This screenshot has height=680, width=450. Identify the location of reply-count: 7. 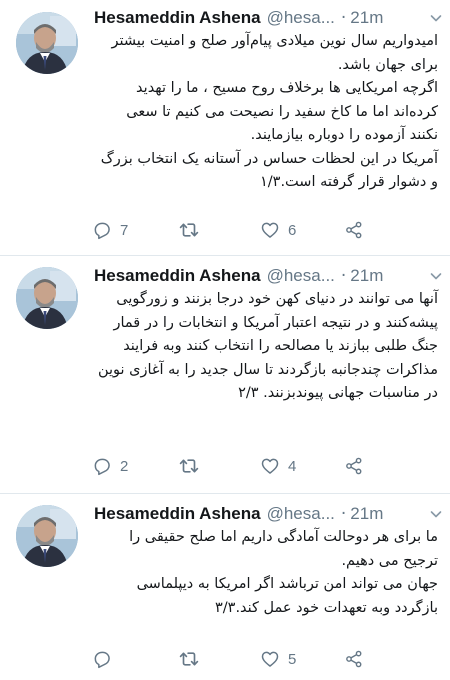
(124, 230).